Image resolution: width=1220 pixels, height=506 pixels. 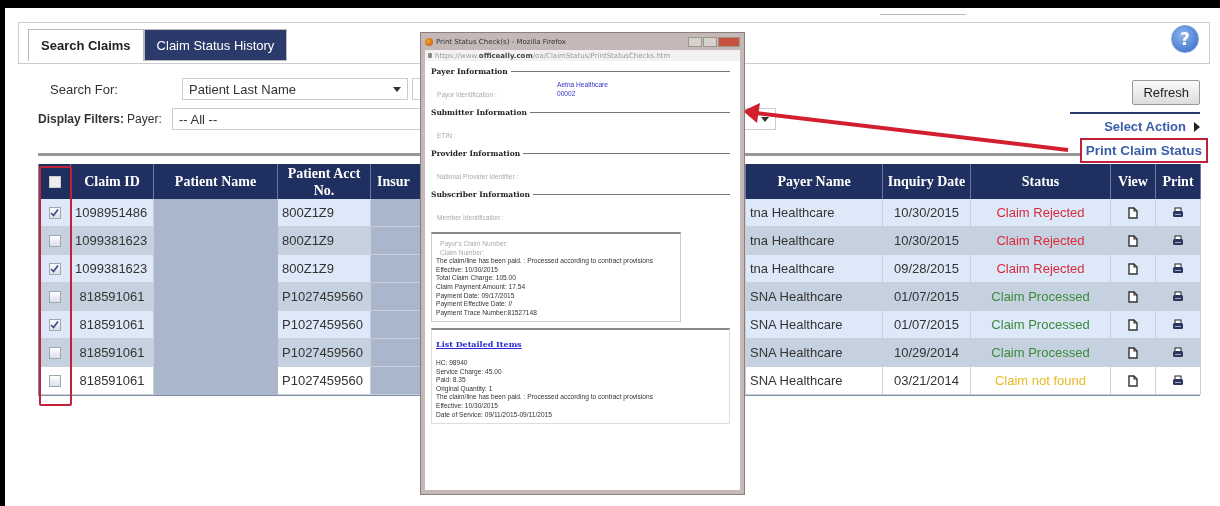 I want to click on table-cell: 09/28/2015, so click(x=927, y=269).